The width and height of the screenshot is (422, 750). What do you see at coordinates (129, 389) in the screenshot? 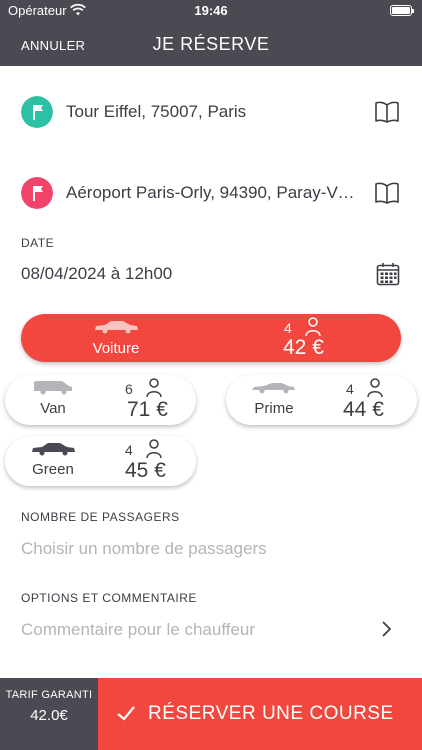
I see `passenger-count: 6` at bounding box center [129, 389].